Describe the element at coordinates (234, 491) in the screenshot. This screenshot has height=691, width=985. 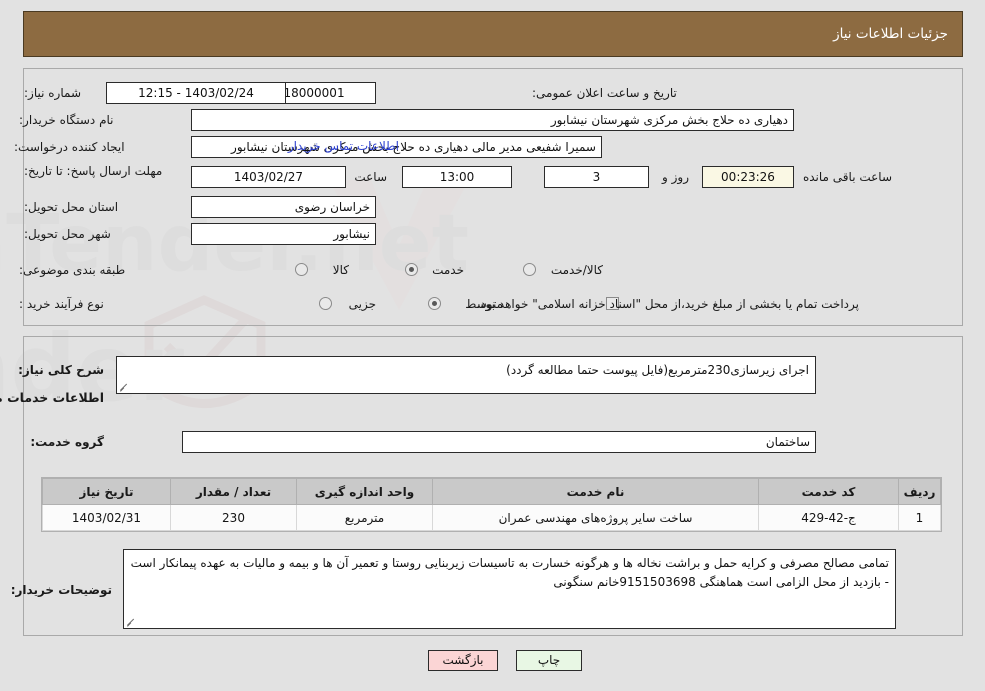
I see `th-quantity: تعداد / مقدار` at that location.